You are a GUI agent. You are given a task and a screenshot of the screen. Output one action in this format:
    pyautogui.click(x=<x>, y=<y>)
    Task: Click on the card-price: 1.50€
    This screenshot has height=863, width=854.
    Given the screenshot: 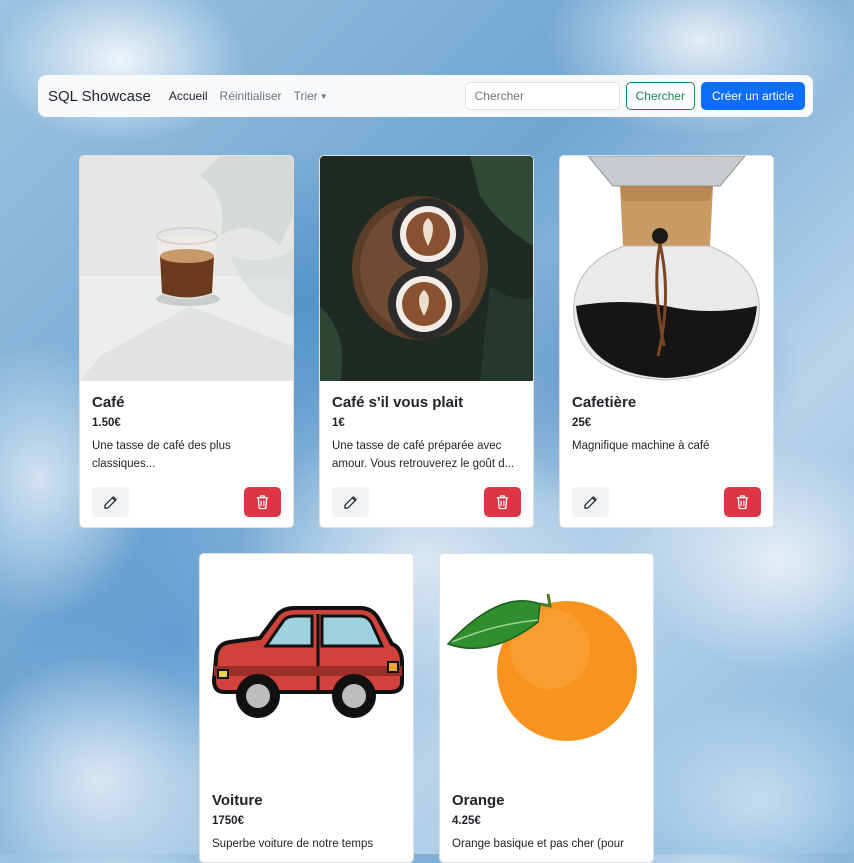 What is the action you would take?
    pyautogui.click(x=106, y=423)
    